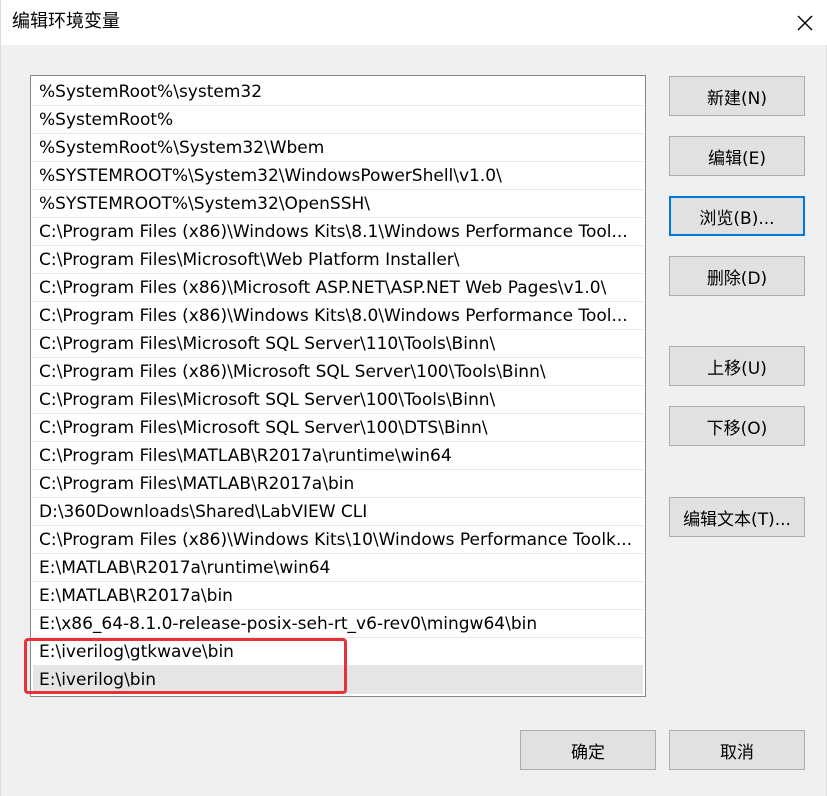  What do you see at coordinates (338, 680) in the screenshot?
I see `path-entry: E:\iverilog\bin` at bounding box center [338, 680].